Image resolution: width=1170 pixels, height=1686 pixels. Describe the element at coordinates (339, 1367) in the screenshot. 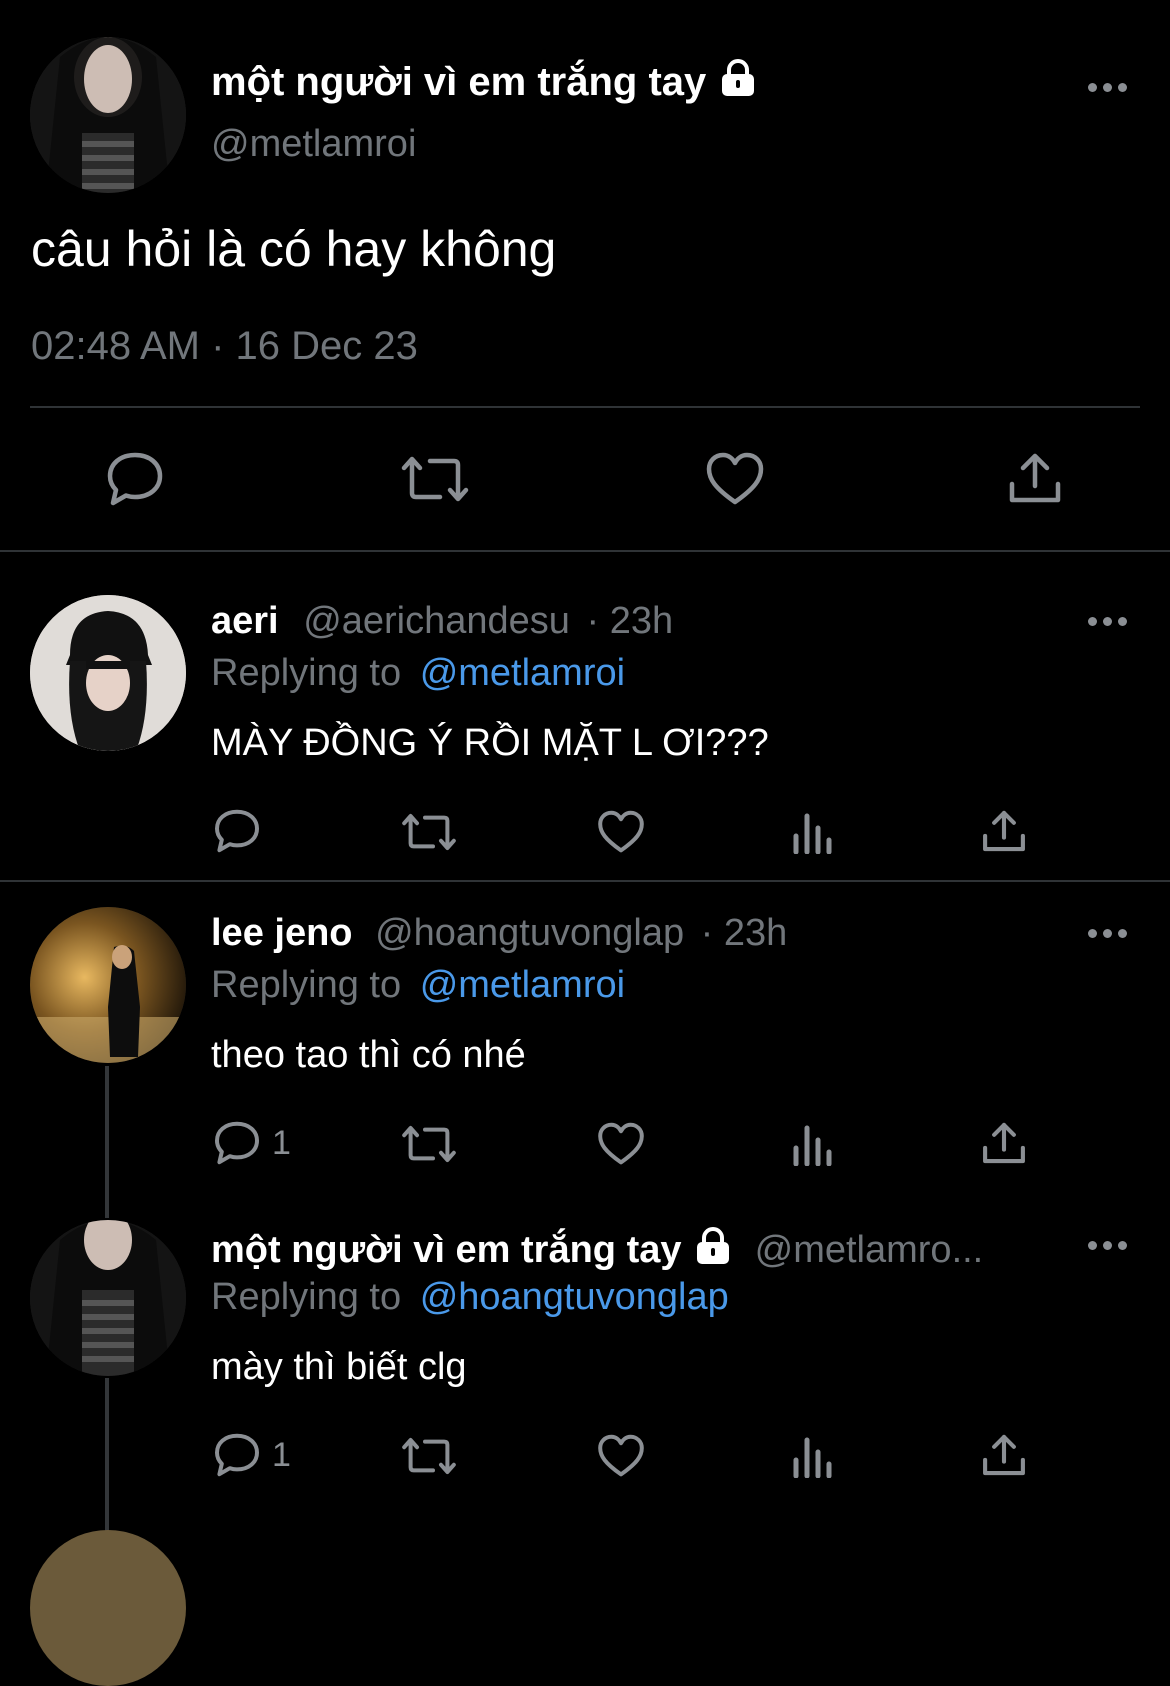

I see `reply-text: mày thì biết clg` at that location.